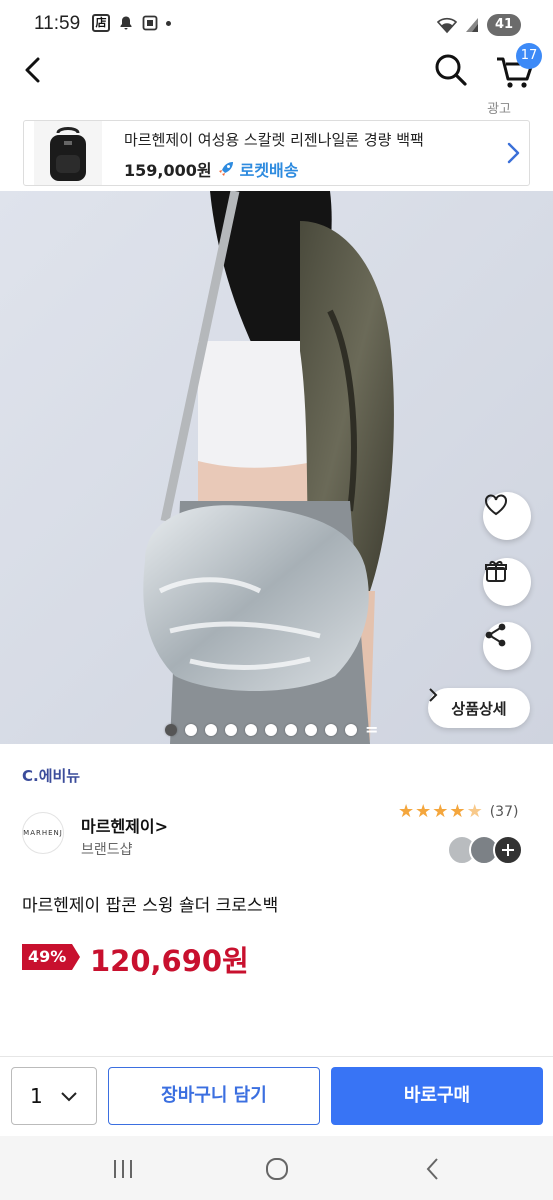 The image size is (553, 1200). I want to click on c-avenue-badge: C.에비뉴, so click(51, 776).